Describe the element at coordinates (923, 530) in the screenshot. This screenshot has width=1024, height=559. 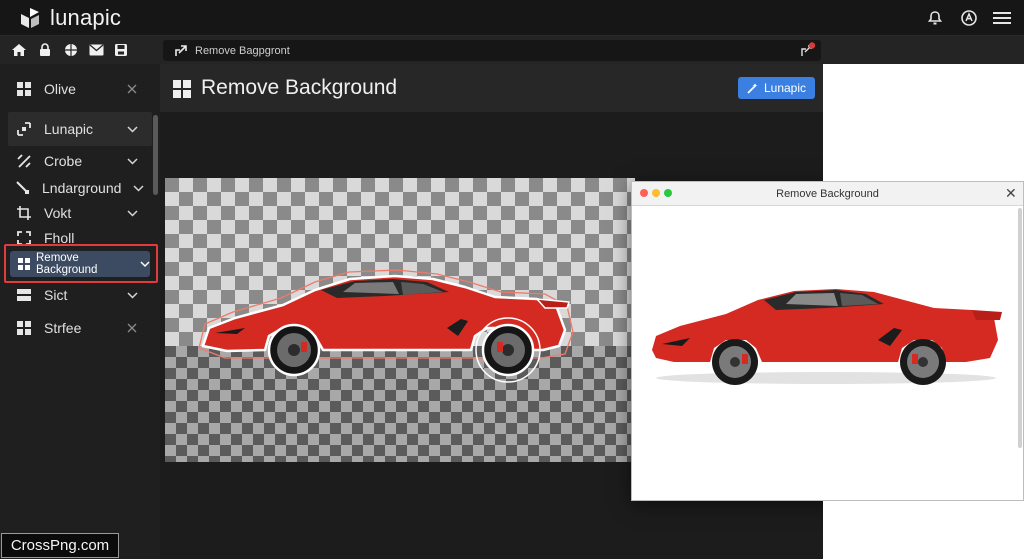
I see `right-panel-bottom` at that location.